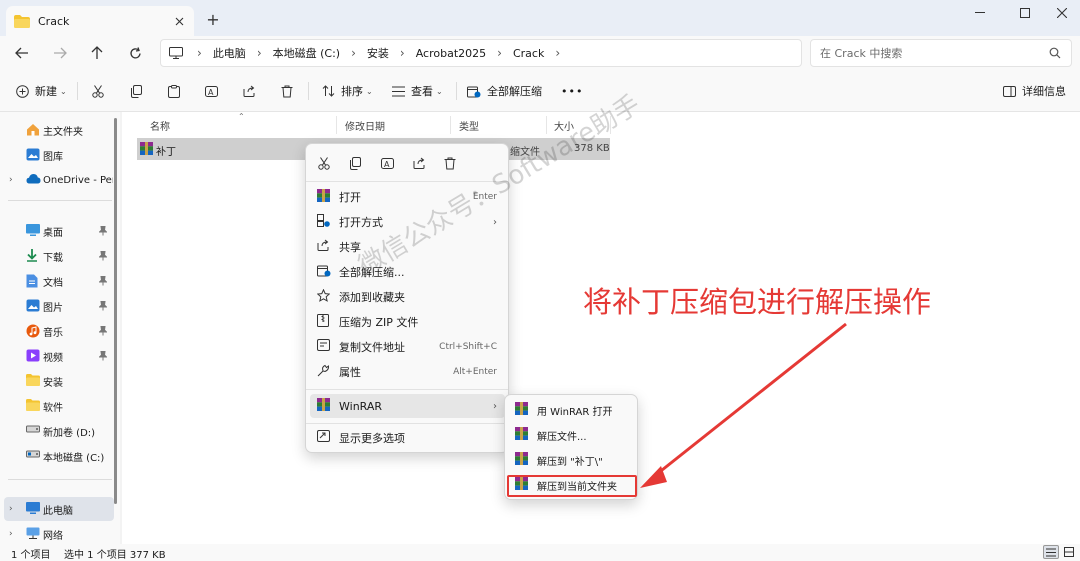  I want to click on sidebar-item-documents: 文档, so click(58, 281).